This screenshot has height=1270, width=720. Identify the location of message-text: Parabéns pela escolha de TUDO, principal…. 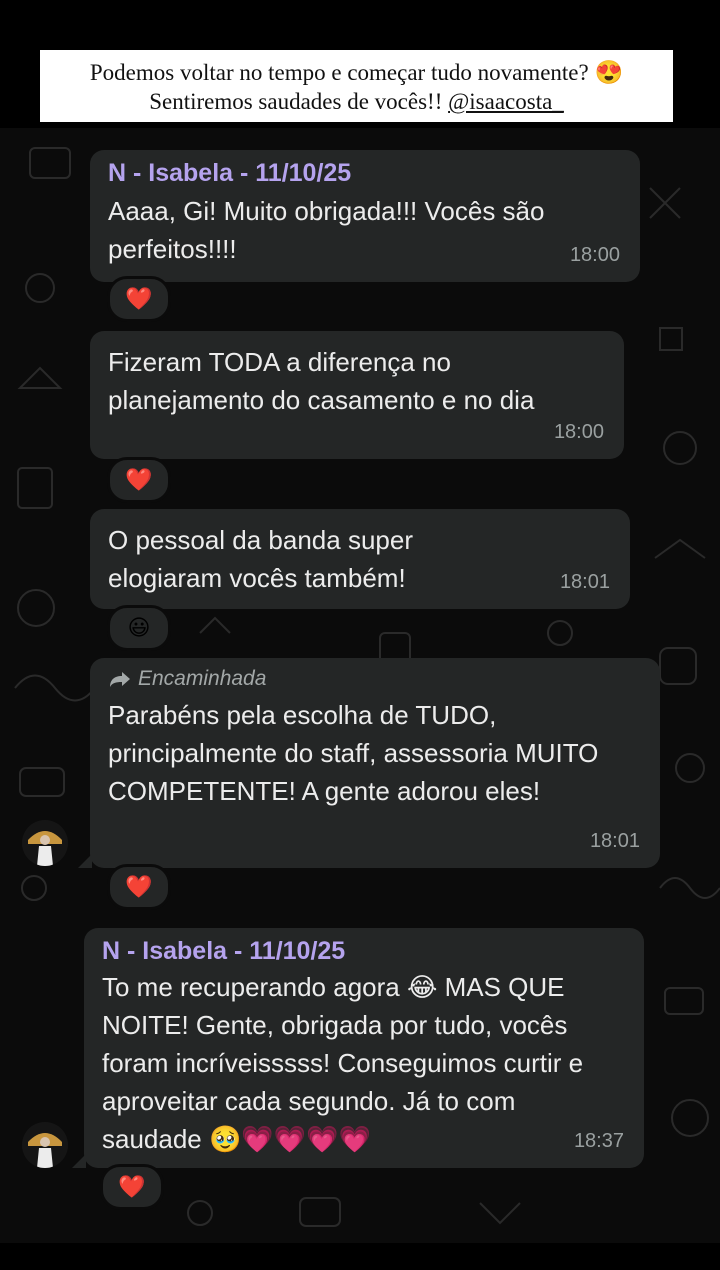
(353, 753).